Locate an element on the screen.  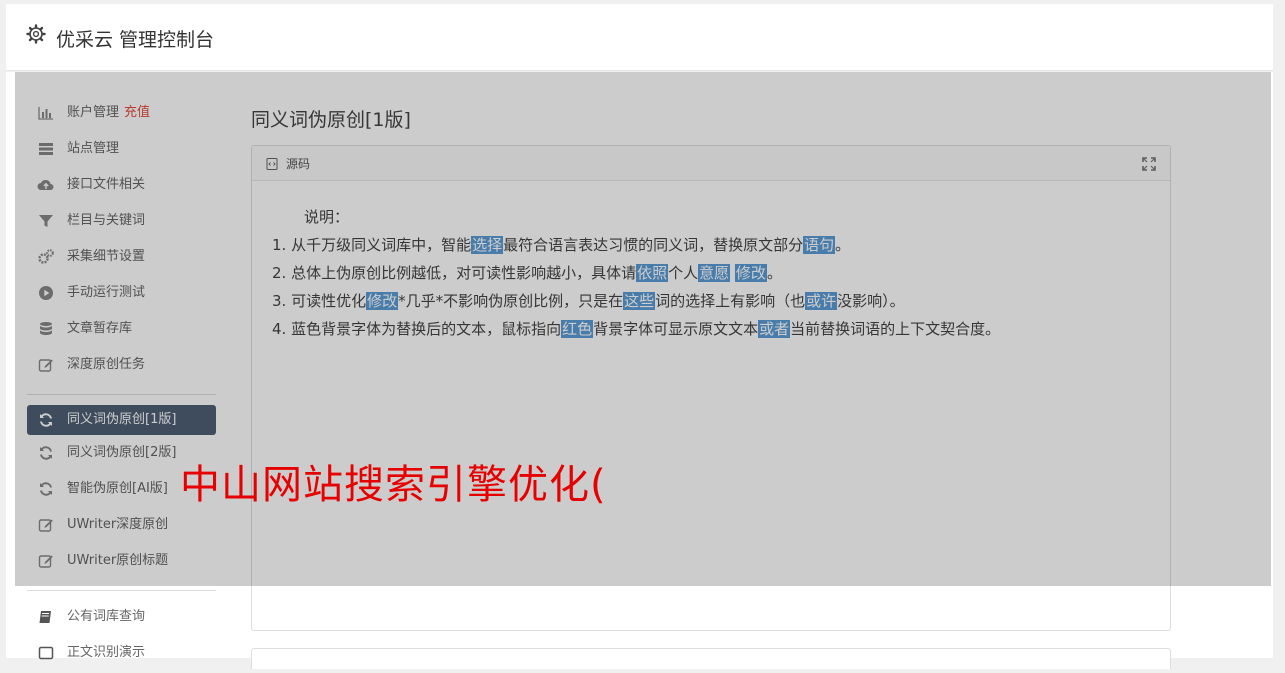
watermark-text: 中山网站搜索引擎优化( is located at coordinates (393, 485).